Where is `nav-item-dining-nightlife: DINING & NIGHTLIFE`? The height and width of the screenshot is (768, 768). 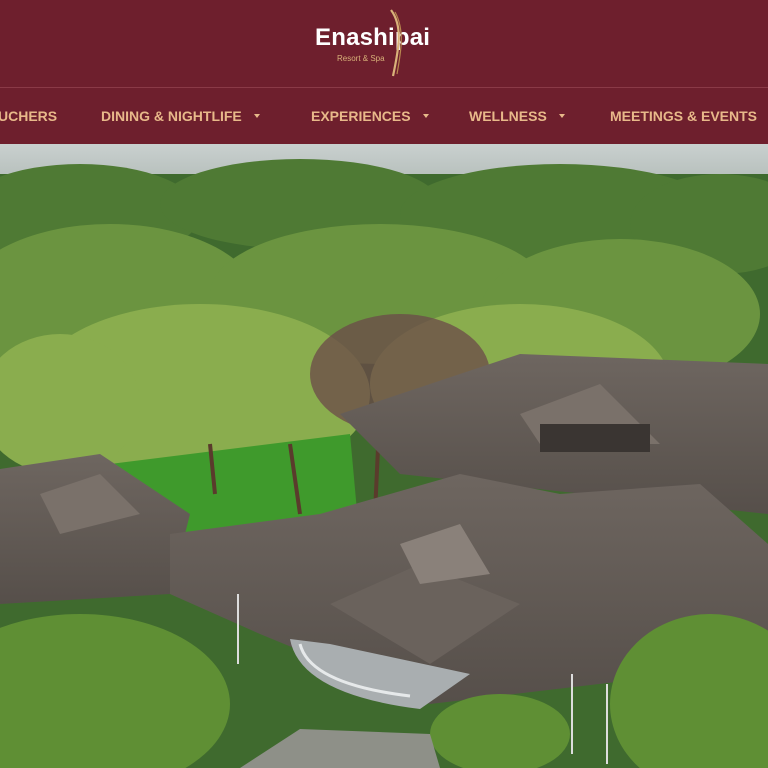 nav-item-dining-nightlife: DINING & NIGHTLIFE is located at coordinates (180, 116).